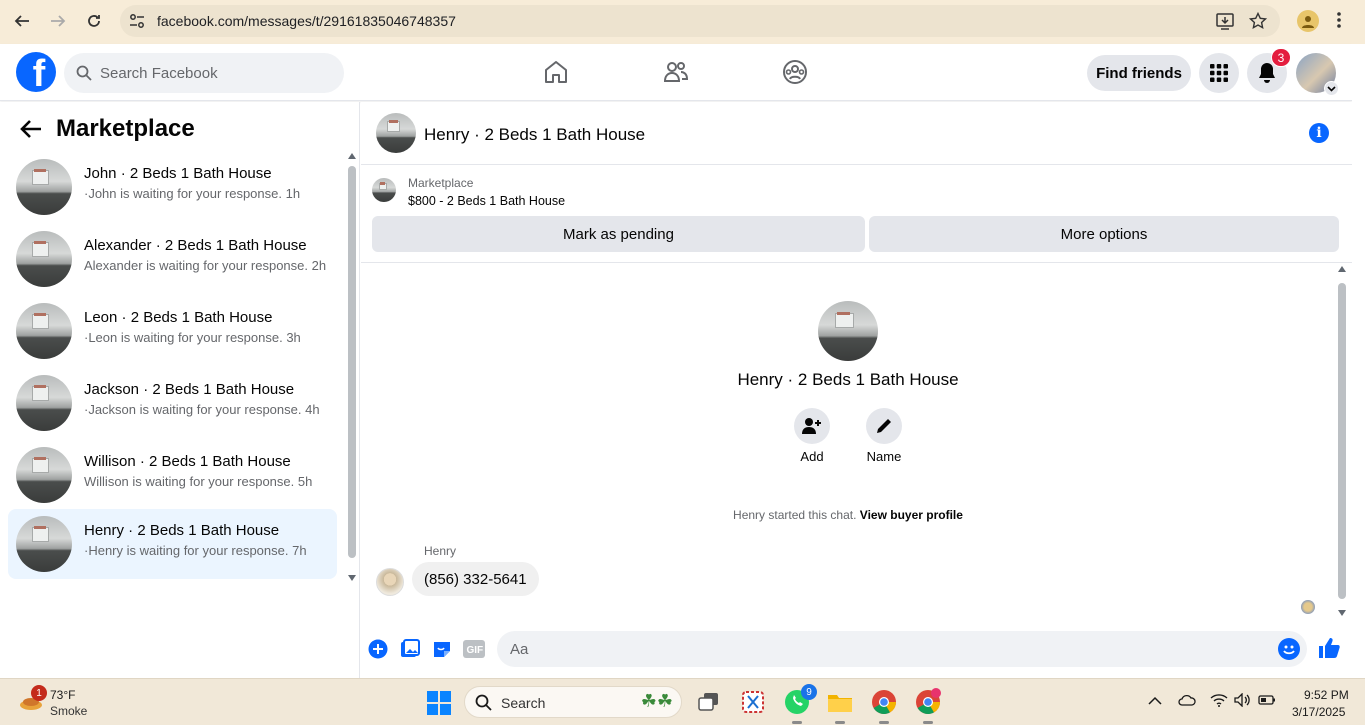 The width and height of the screenshot is (1365, 725). Describe the element at coordinates (195, 550) in the screenshot. I see `conversation-subtitle: ·Henry is waiting for your response. 7h` at that location.